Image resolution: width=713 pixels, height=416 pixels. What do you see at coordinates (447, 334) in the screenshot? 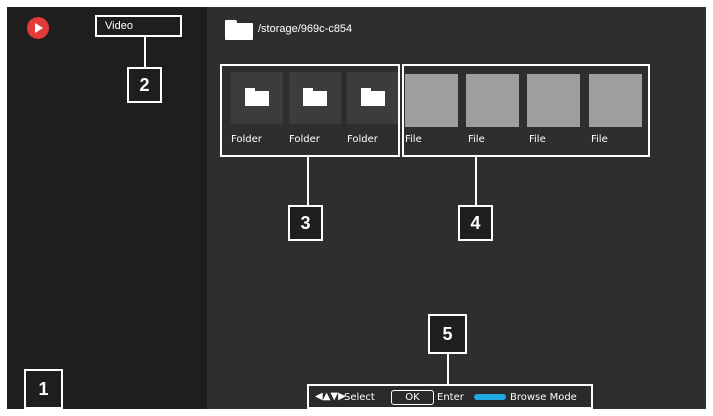
I see `callout-number-5: 5` at bounding box center [447, 334].